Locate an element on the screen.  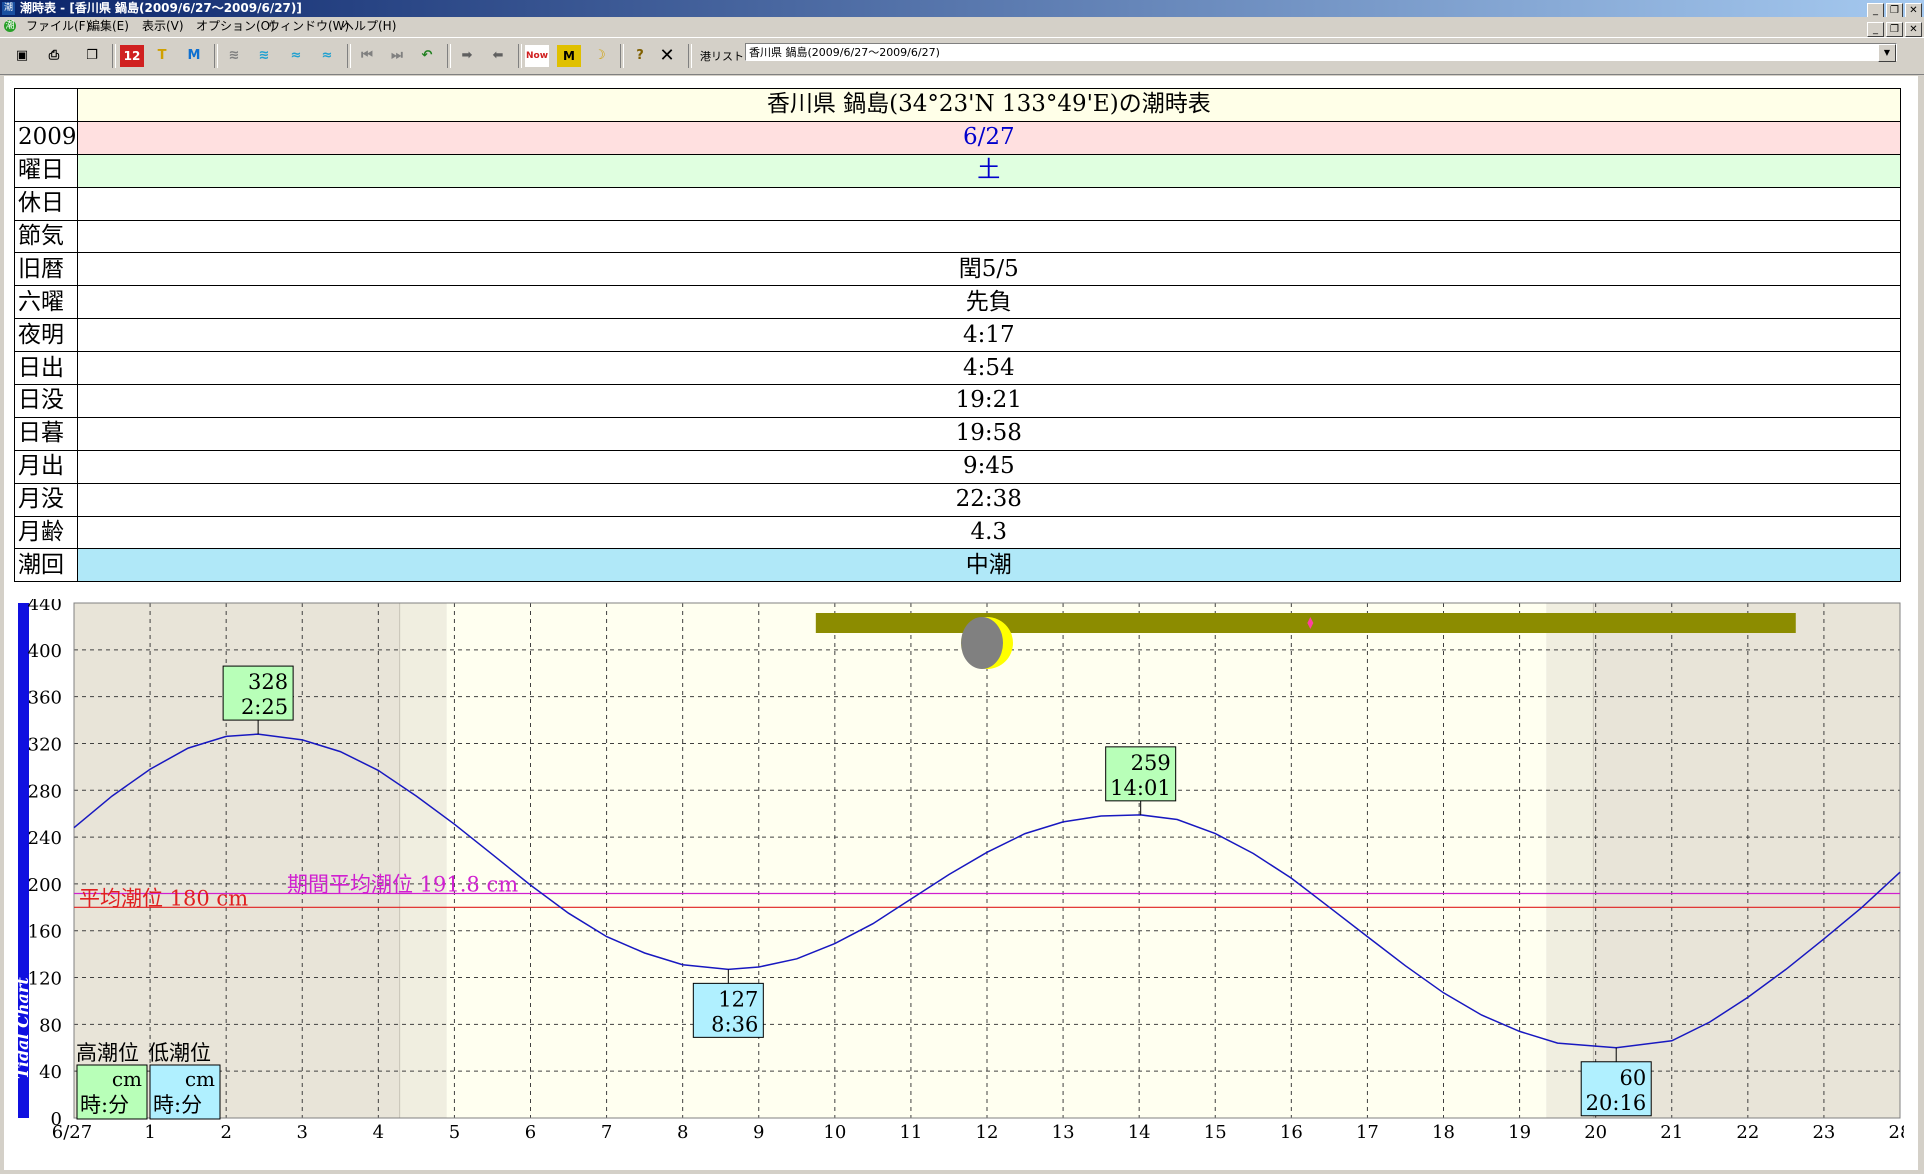
high-tide-level: 259 is located at coordinates (1151, 763).